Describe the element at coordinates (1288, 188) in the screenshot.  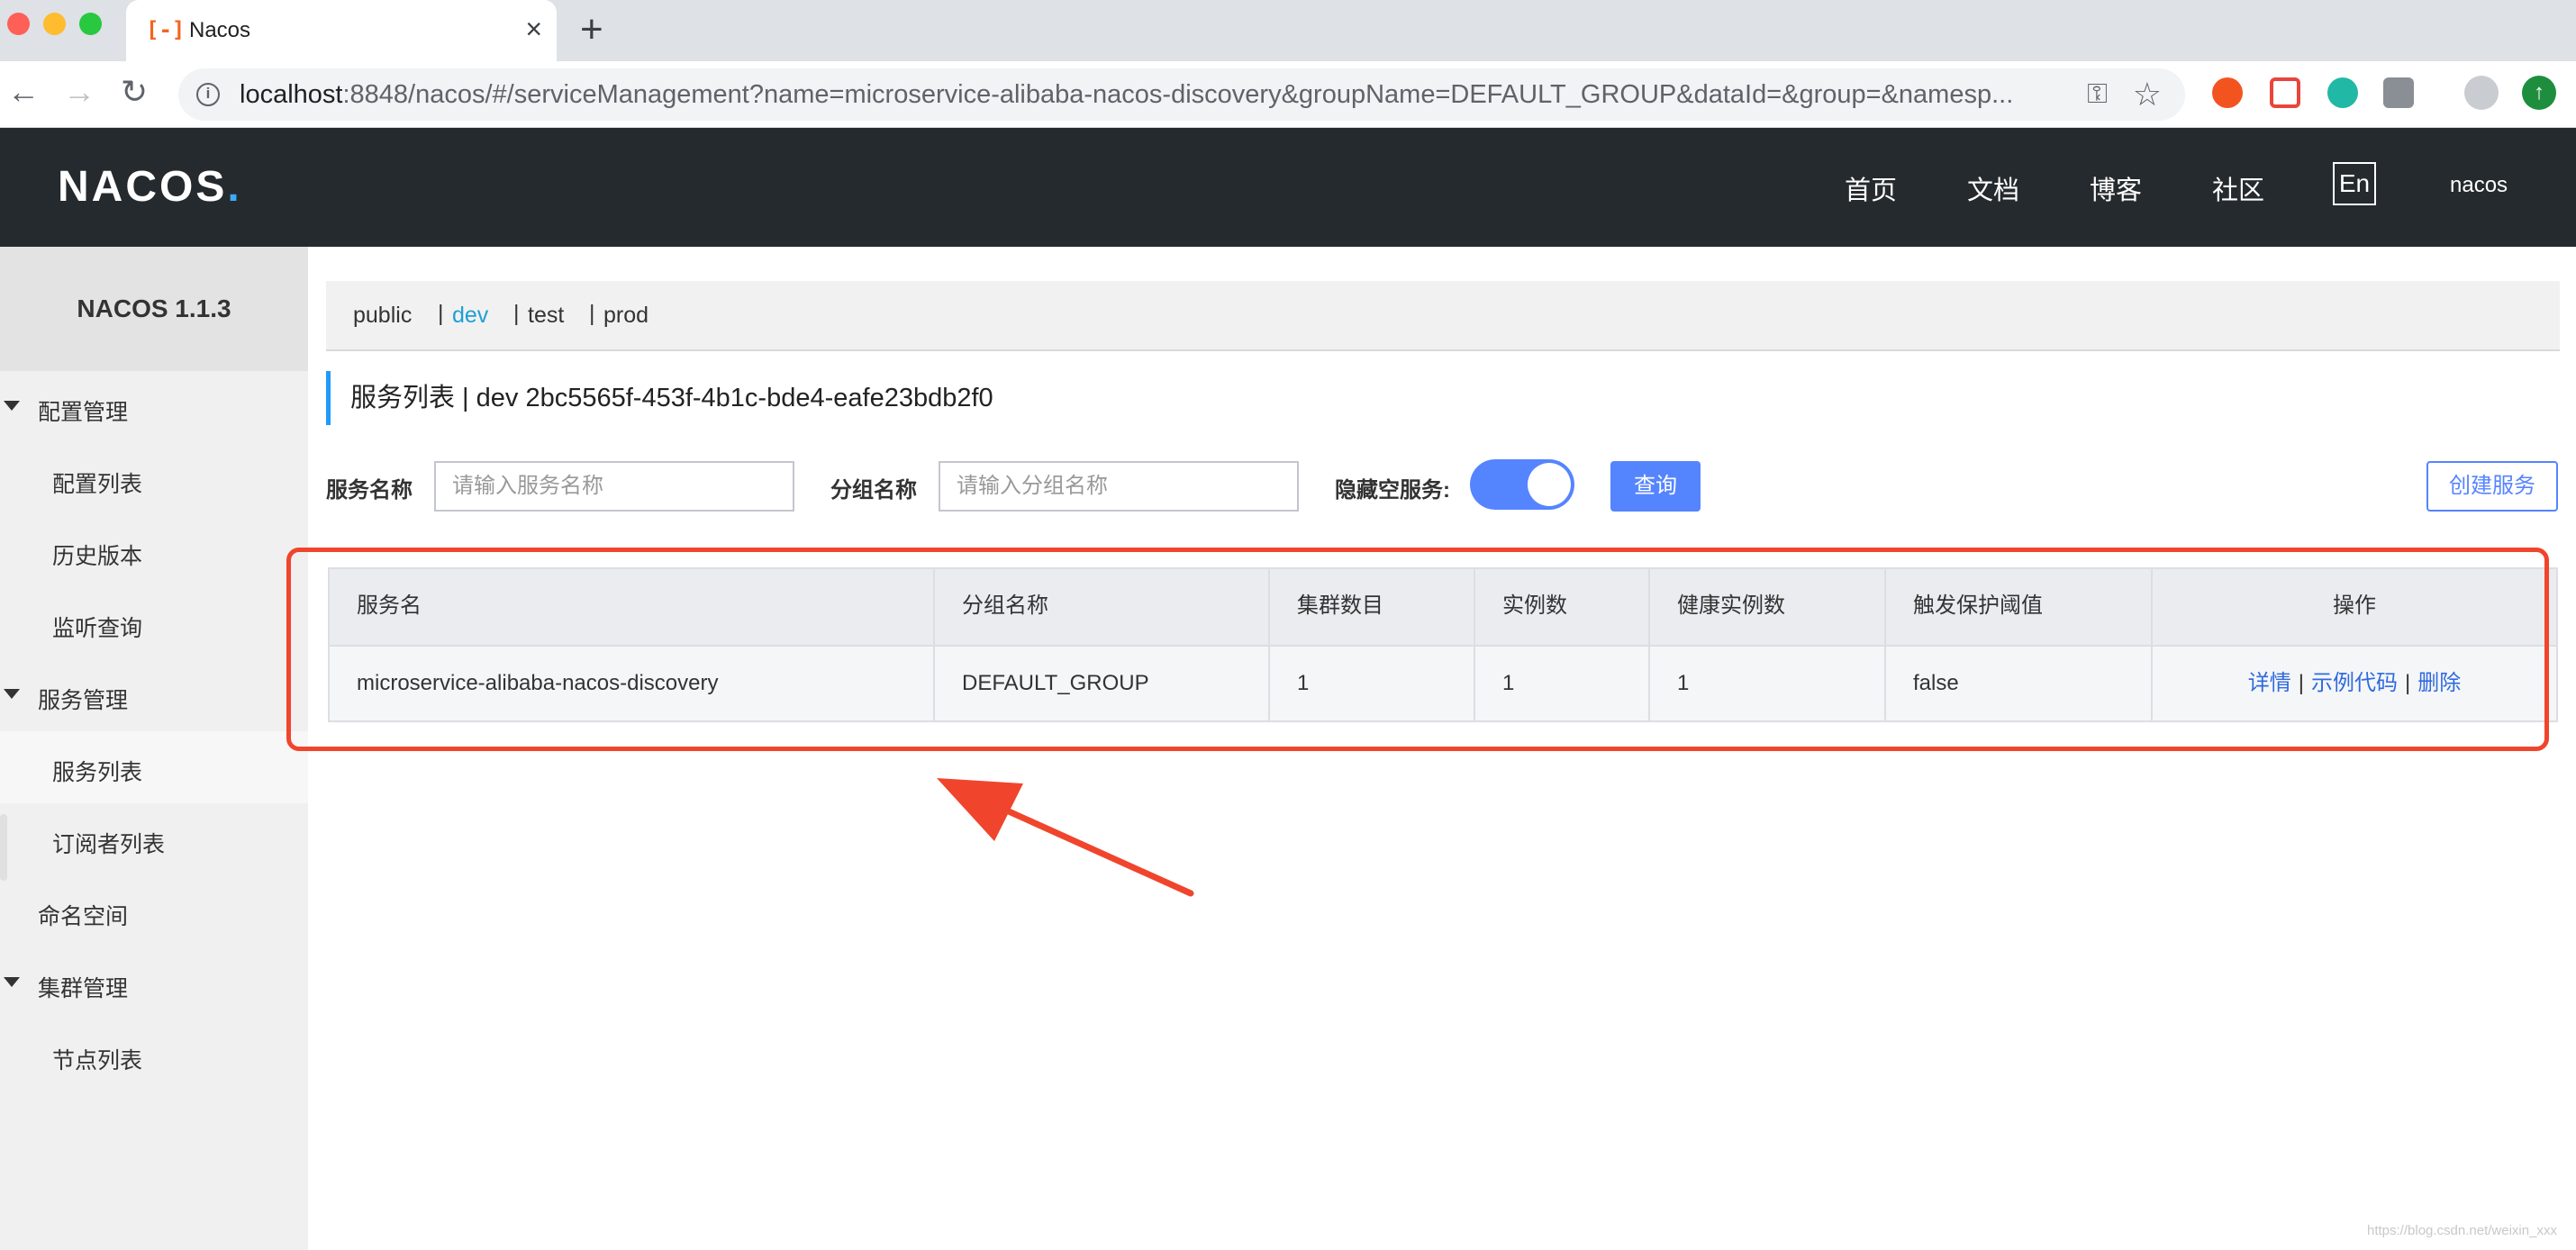
I see `app-header: NACOS. 首页 文档 博客 社区 En nacos` at that location.